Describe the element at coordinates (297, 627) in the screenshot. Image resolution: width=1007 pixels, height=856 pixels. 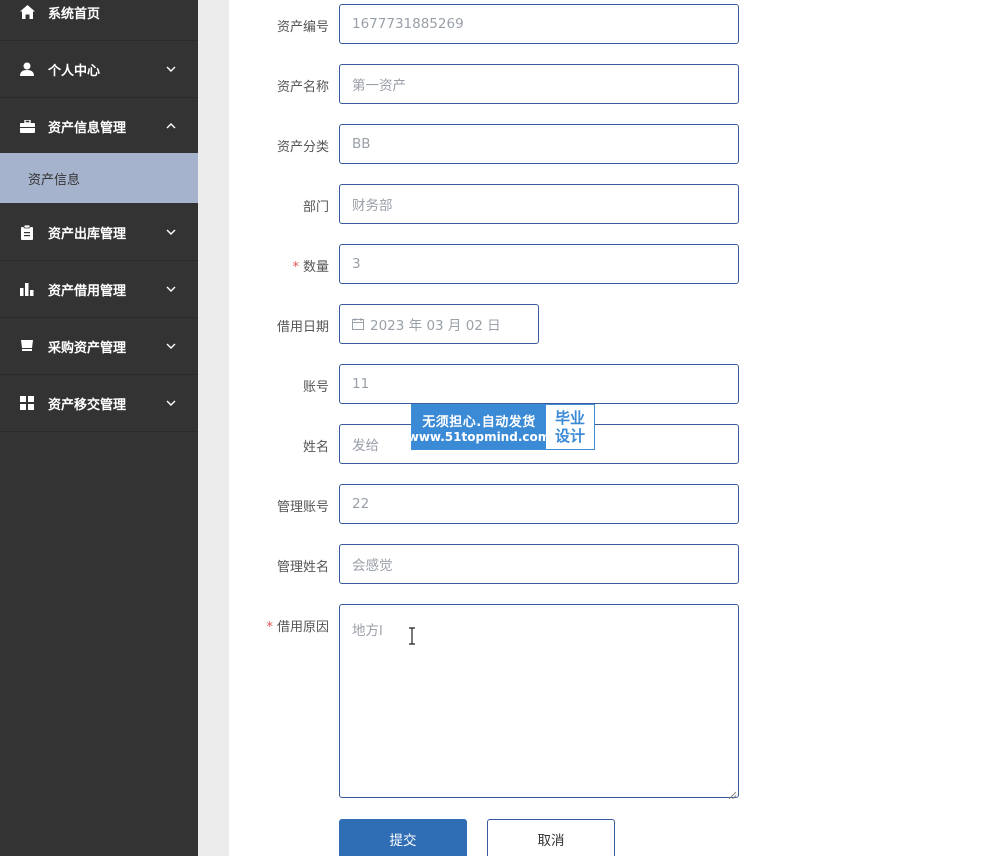
I see `borrow-reason-label: * 借用原因` at that location.